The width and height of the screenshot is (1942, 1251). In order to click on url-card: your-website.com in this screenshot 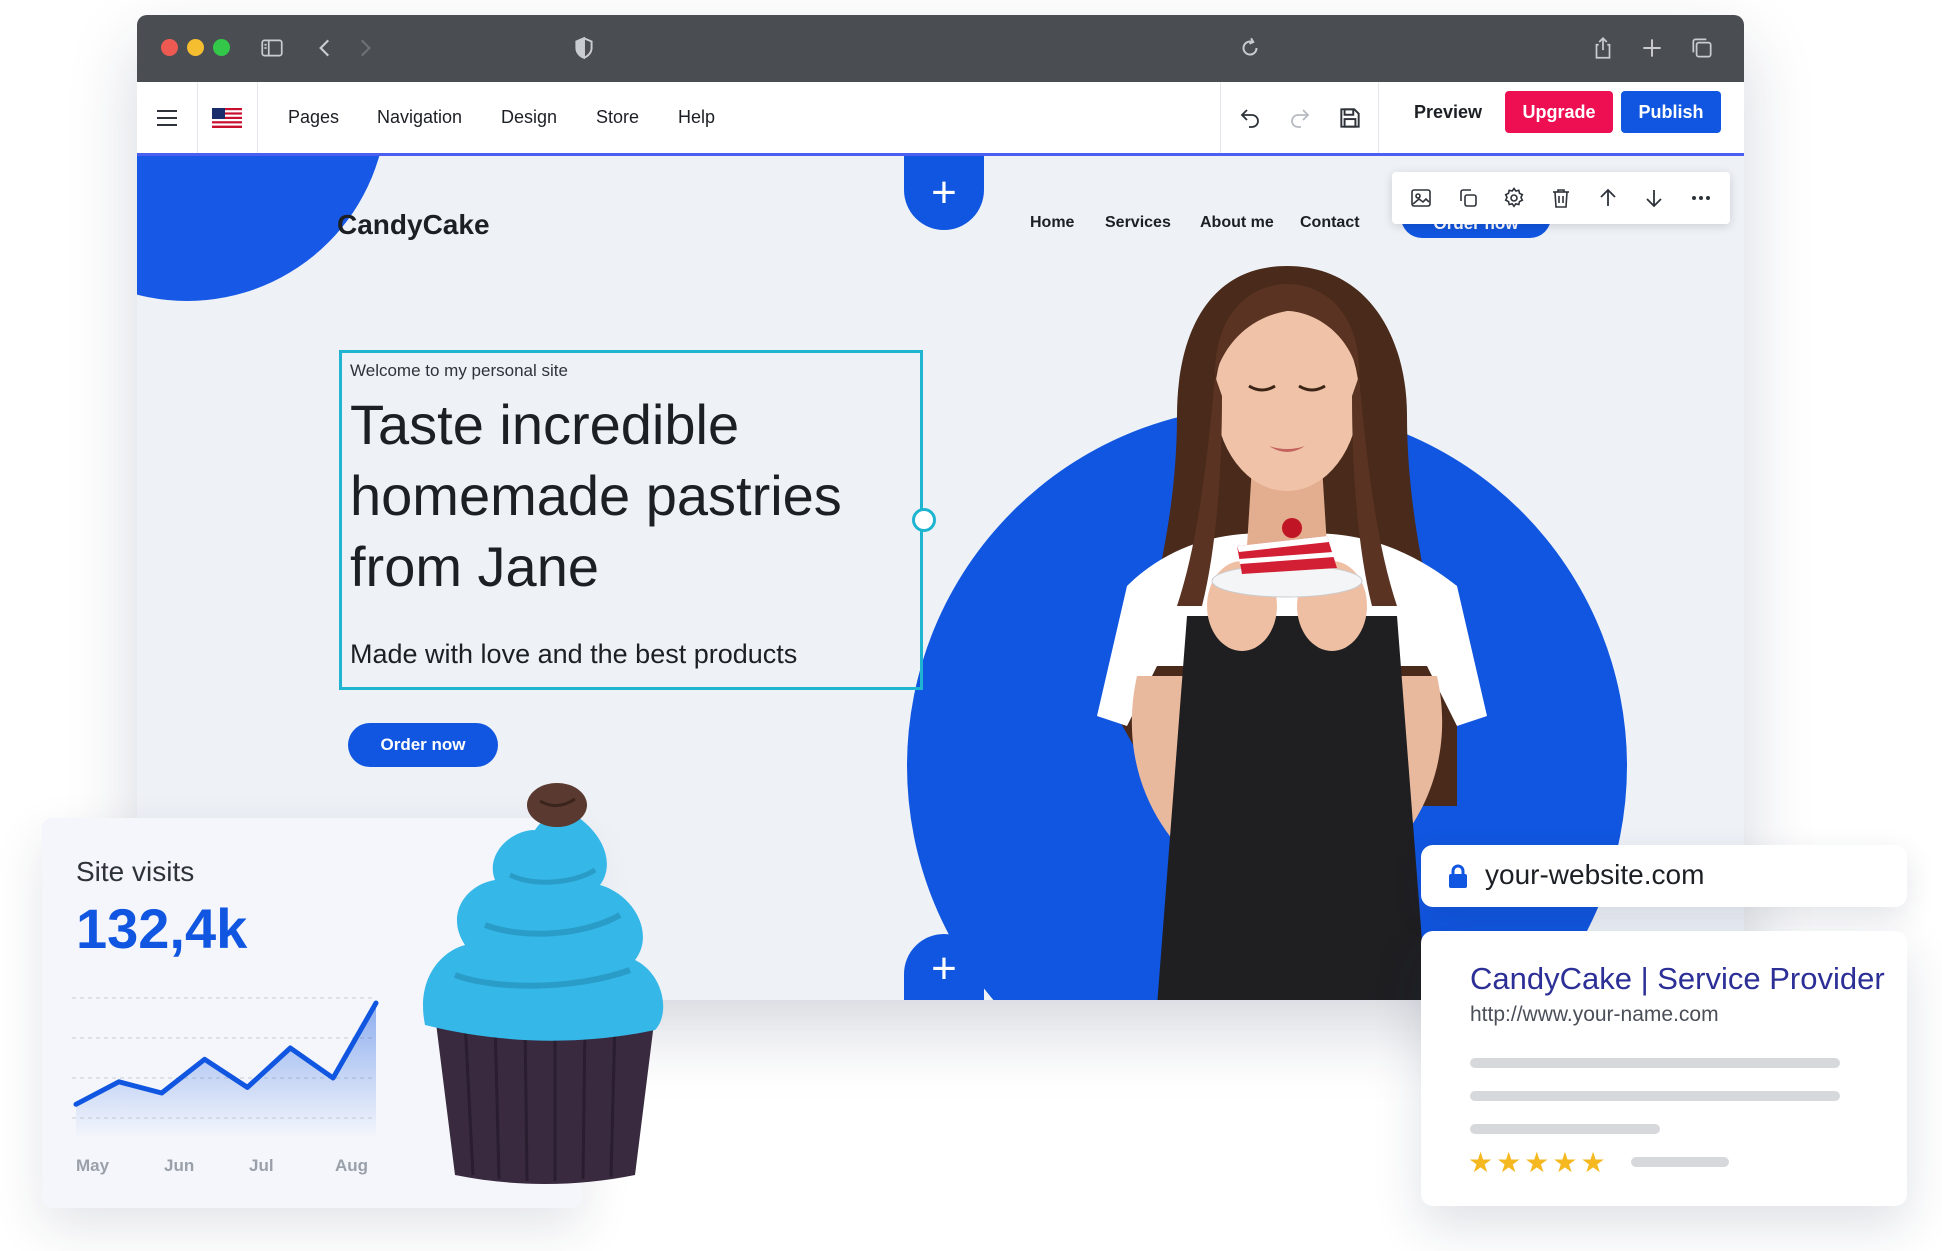, I will do `click(1664, 876)`.